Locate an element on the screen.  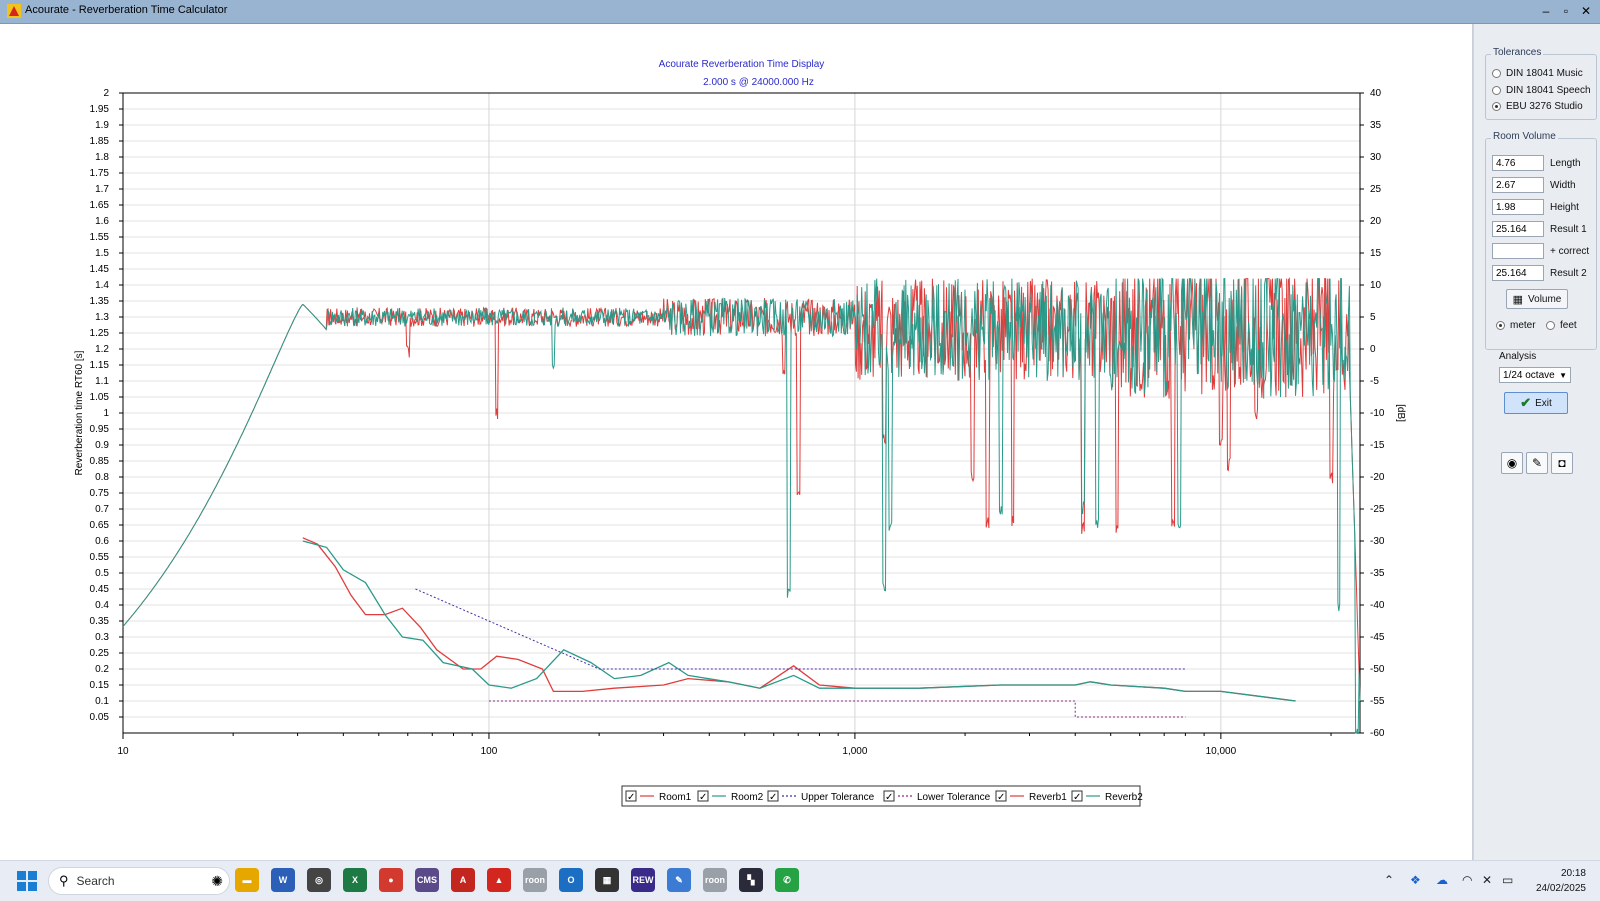
windows-start-icon is located at coordinates (27, 881).